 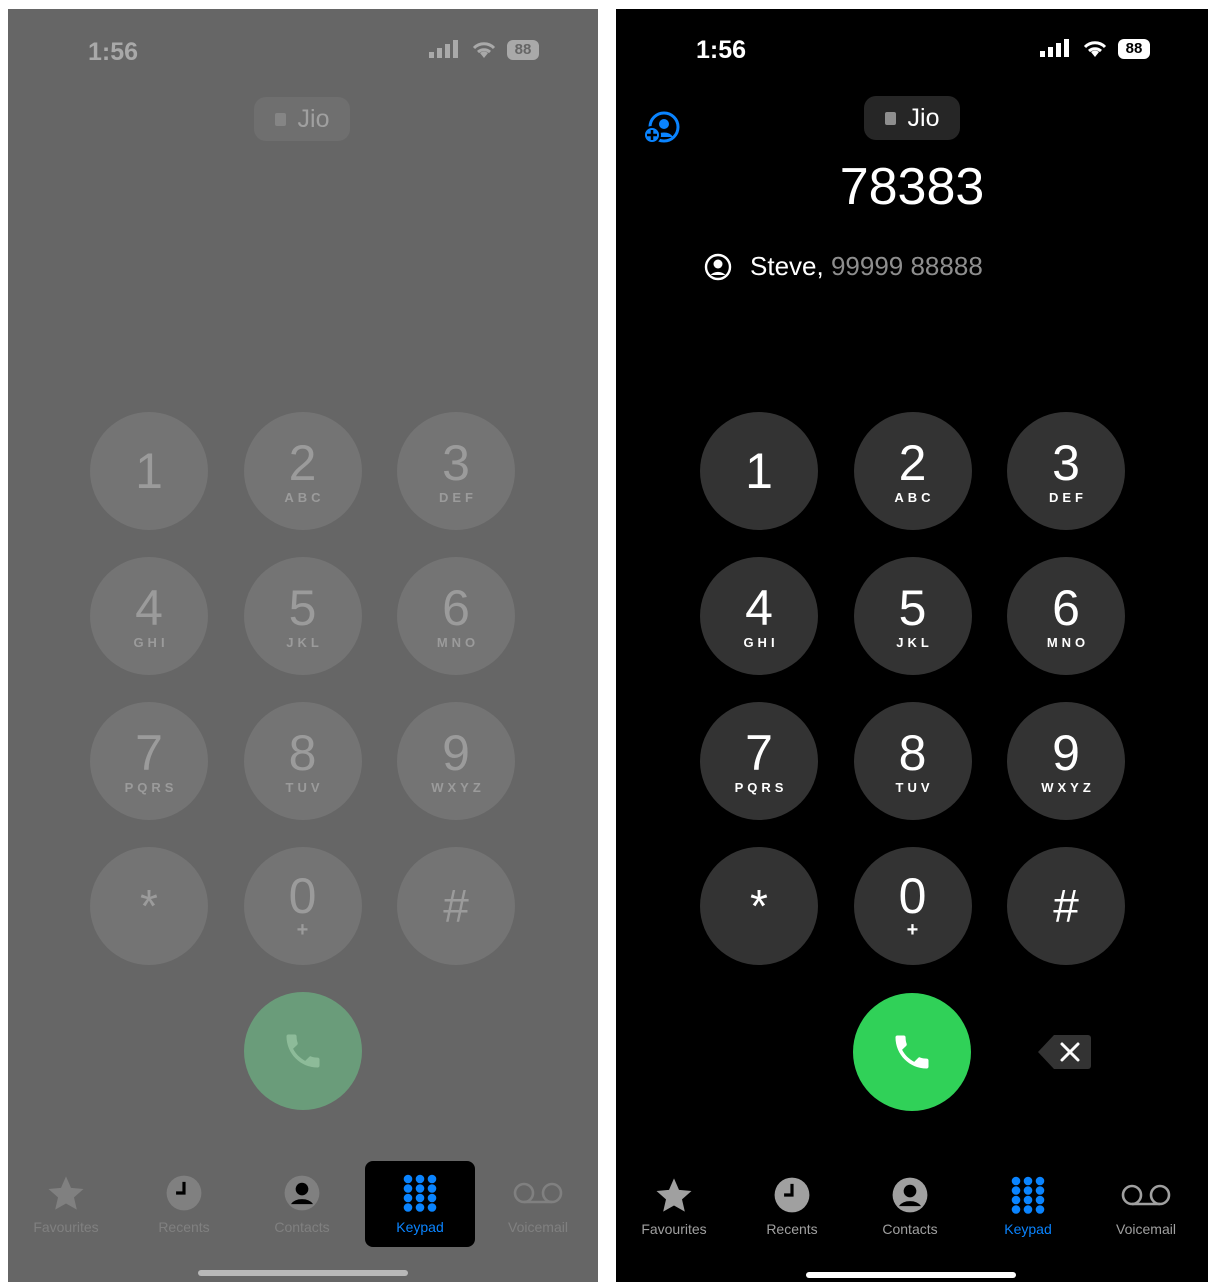 I want to click on suggestion-number: 99999 88888, so click(x=906, y=266).